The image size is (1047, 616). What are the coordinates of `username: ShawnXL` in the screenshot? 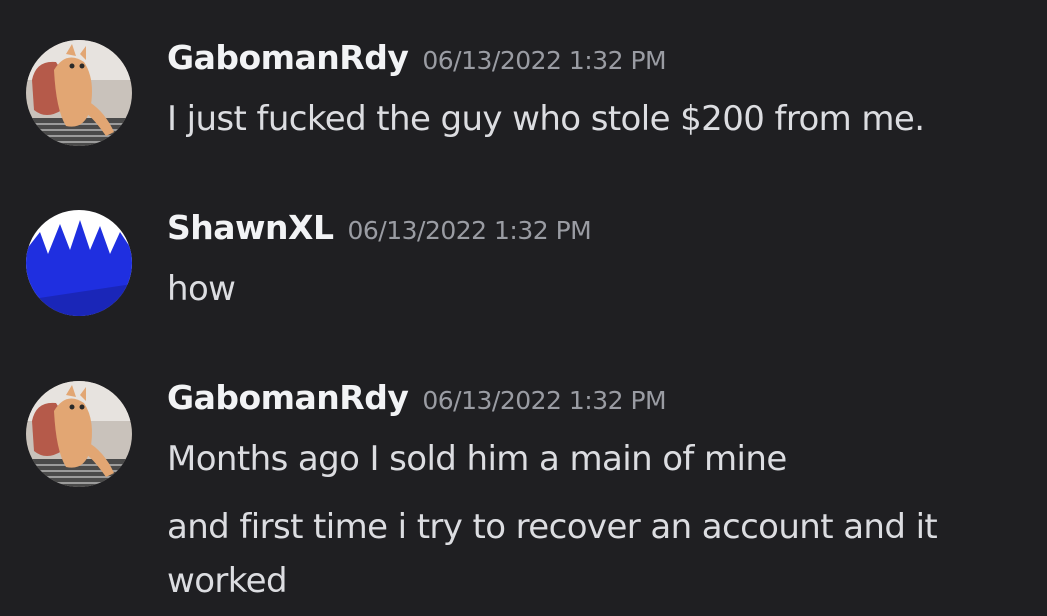 It's located at (250, 227).